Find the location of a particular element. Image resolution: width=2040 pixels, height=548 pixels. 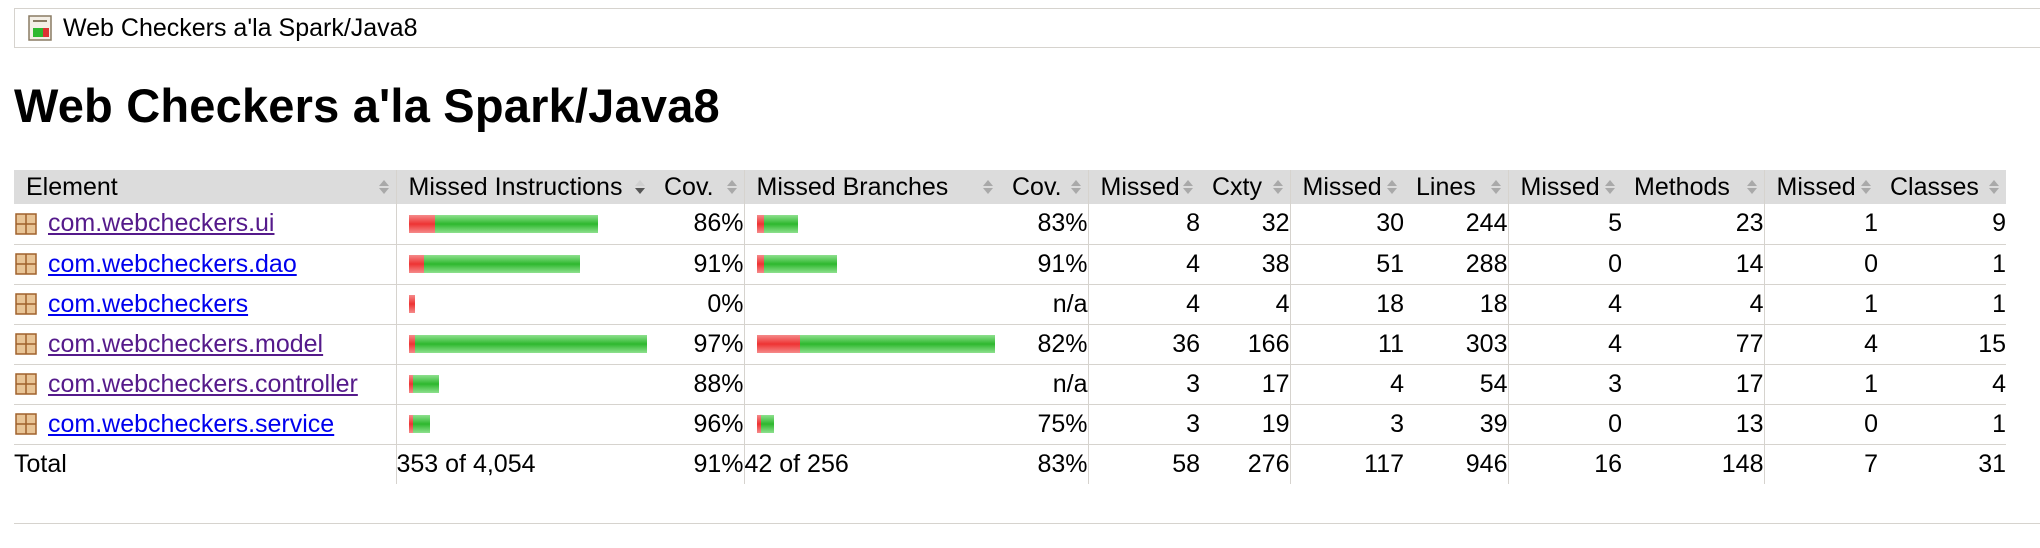

total-cxty: 276 is located at coordinates (1245, 463).